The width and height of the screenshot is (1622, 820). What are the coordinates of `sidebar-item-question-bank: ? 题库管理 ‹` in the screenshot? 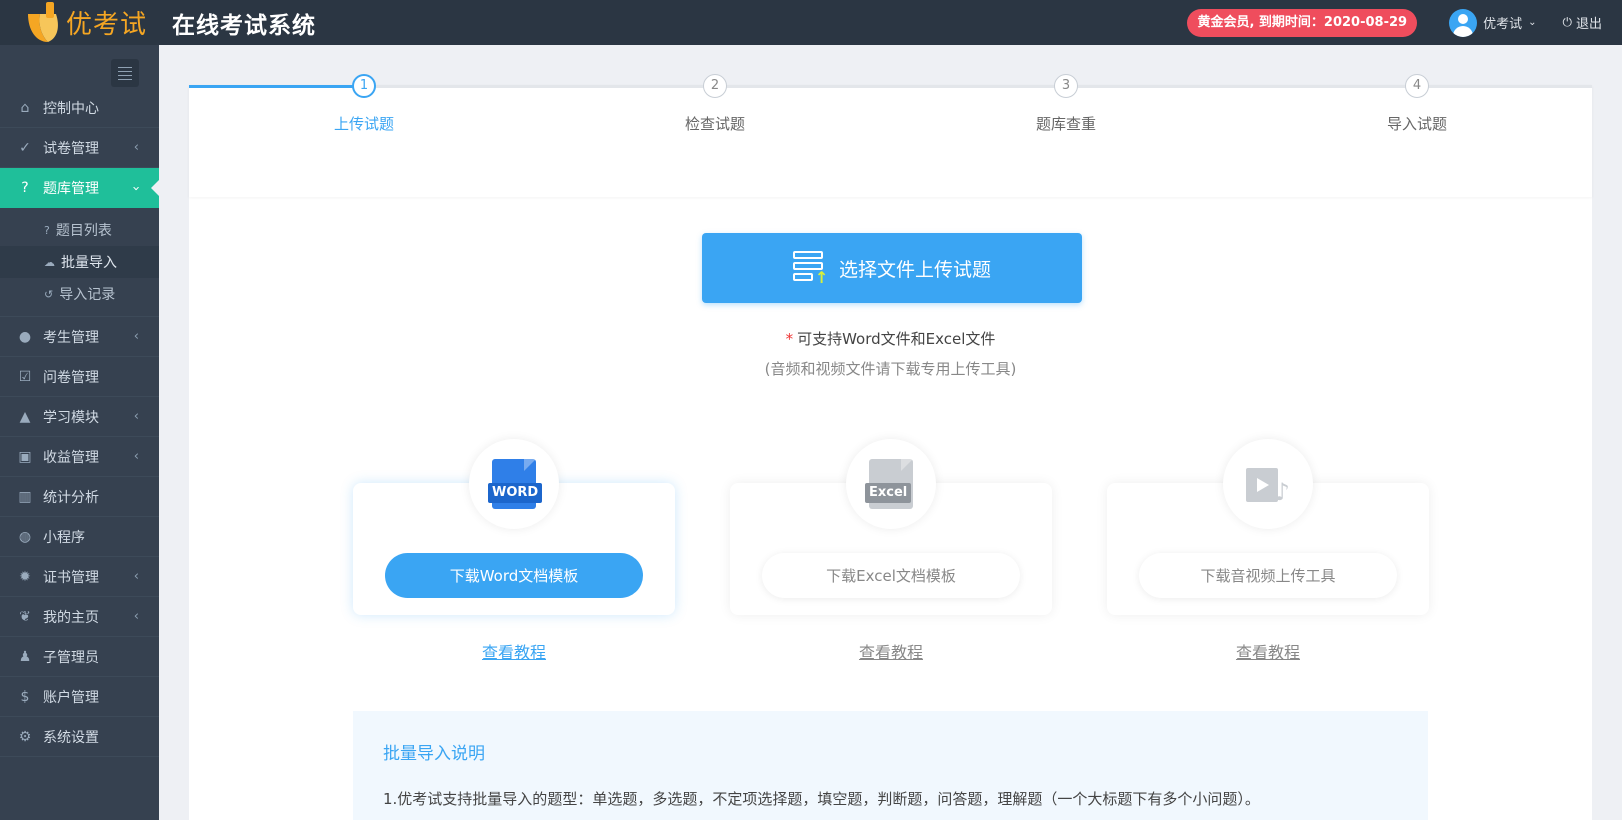 It's located at (79, 188).